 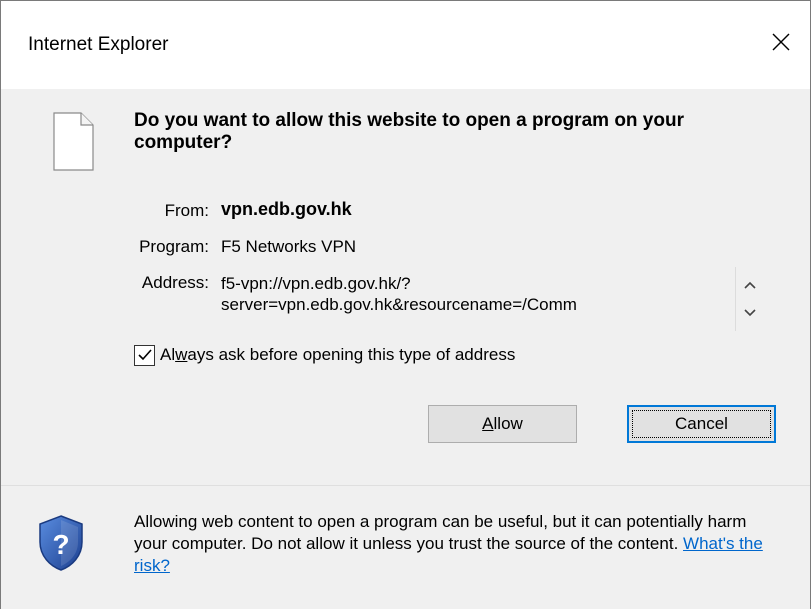 I want to click on program-value: F5 Networks VPN, so click(x=289, y=246).